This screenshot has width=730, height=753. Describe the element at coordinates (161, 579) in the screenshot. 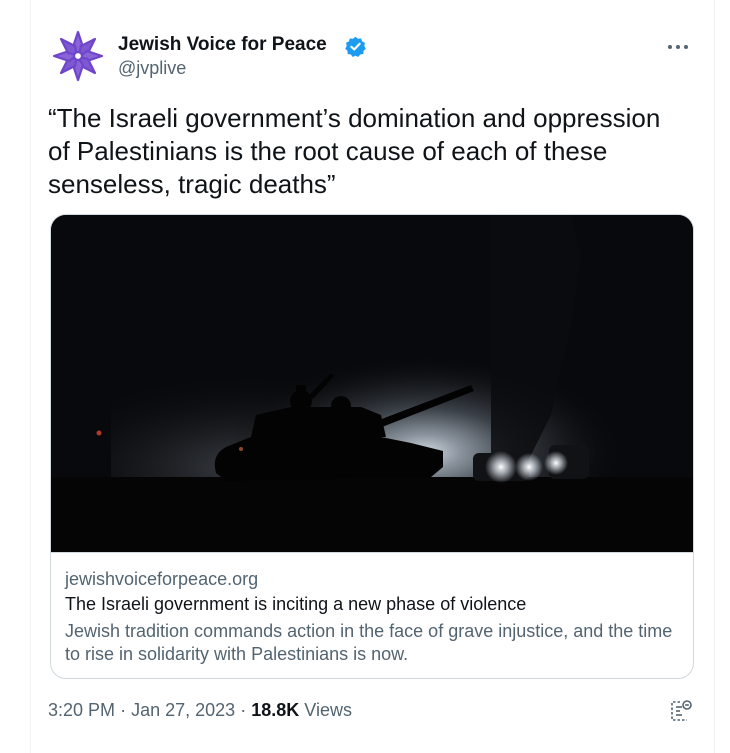

I see `card-domain: jewishvoiceforpeace.org` at that location.